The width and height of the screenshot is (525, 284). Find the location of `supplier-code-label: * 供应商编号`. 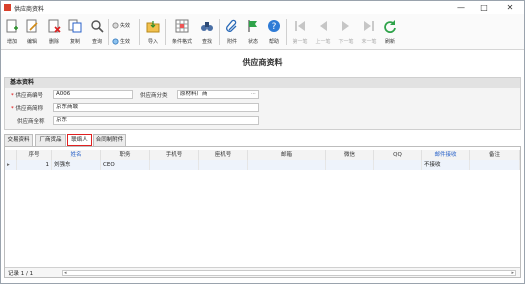

supplier-code-label: * 供应商编号 is located at coordinates (27, 95).